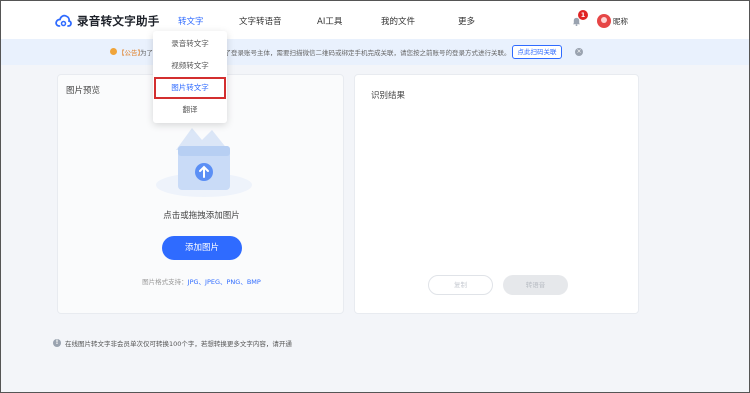  I want to click on avatar, so click(604, 21).